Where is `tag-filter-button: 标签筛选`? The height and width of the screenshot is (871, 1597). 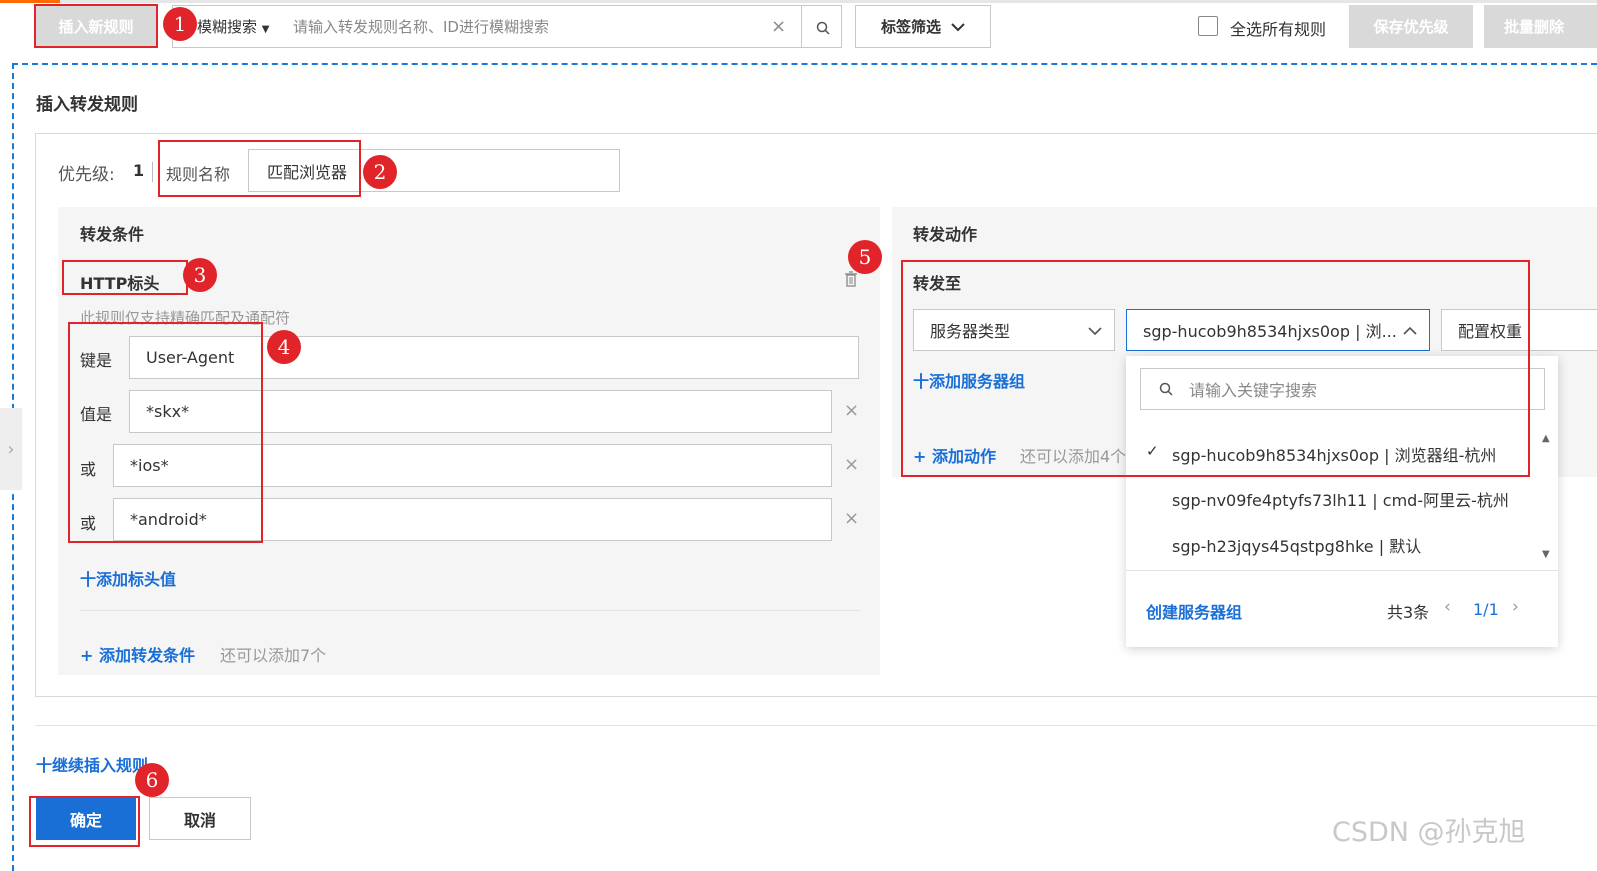
tag-filter-button: 标签筛选 is located at coordinates (923, 26).